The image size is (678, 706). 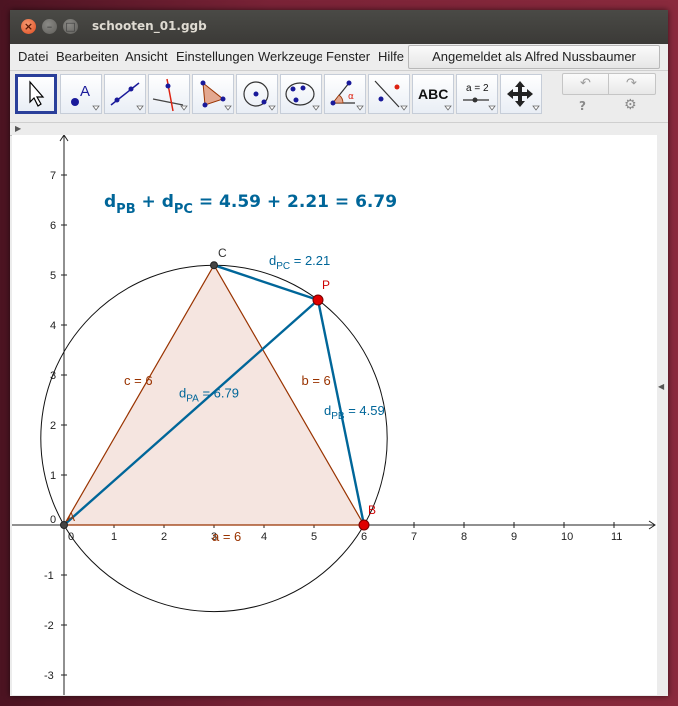 I want to click on title-bar: × – □ schooten_01.ggb, so click(x=339, y=27).